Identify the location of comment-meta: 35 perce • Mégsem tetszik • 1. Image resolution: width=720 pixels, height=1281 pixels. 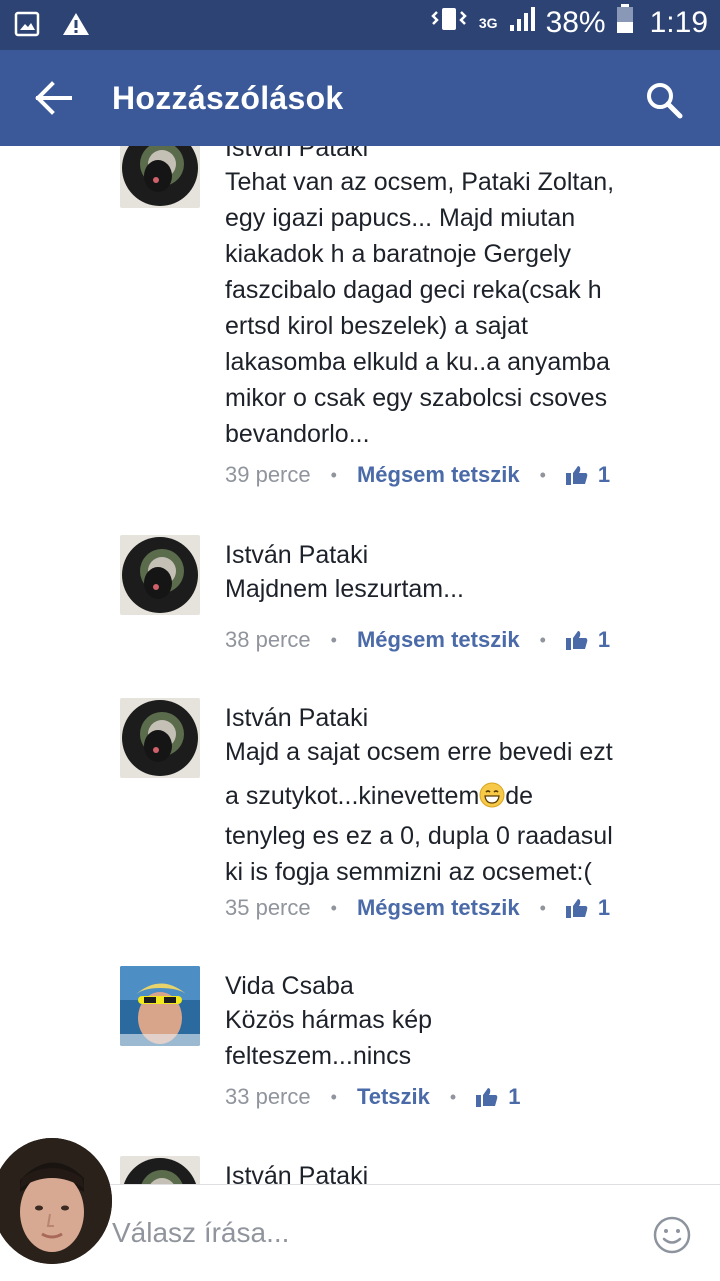
(418, 908).